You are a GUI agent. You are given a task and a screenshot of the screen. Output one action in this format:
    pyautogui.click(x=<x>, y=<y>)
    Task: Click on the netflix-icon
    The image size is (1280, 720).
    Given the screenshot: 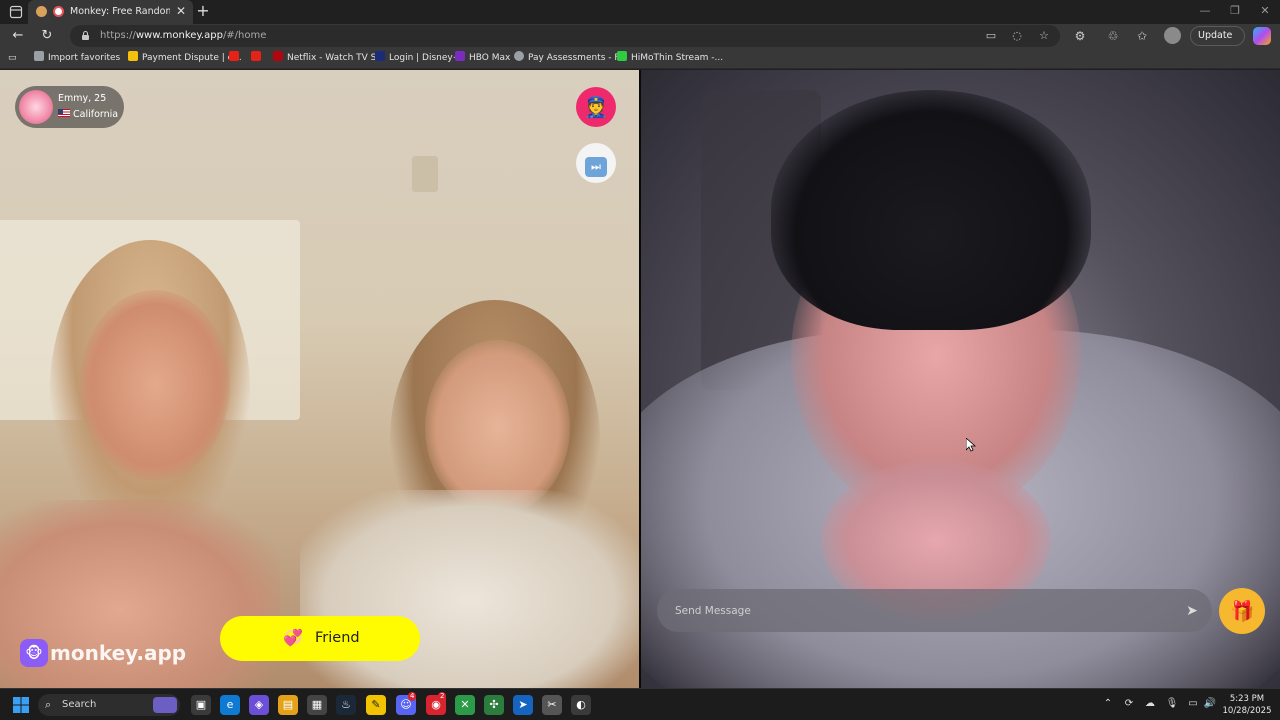 What is the action you would take?
    pyautogui.click(x=278, y=56)
    